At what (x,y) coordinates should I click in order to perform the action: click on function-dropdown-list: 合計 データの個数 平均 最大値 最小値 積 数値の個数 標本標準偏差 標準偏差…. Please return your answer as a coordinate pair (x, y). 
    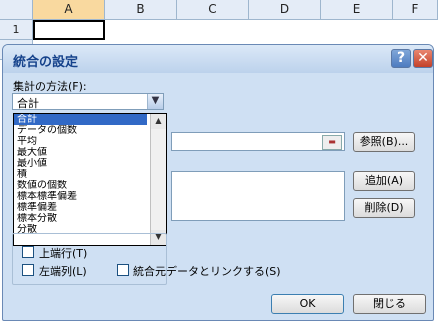
    Looking at the image, I should click on (90, 179).